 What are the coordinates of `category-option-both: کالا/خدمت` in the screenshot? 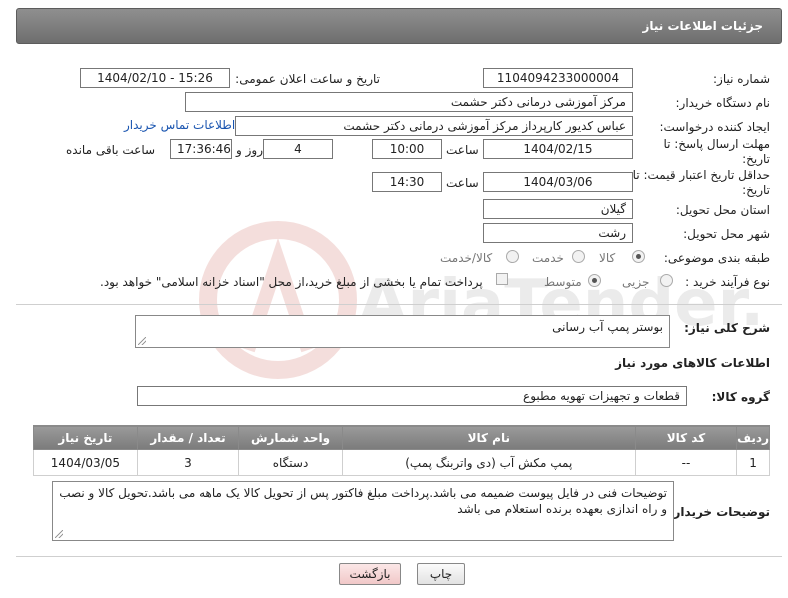 It's located at (466, 258).